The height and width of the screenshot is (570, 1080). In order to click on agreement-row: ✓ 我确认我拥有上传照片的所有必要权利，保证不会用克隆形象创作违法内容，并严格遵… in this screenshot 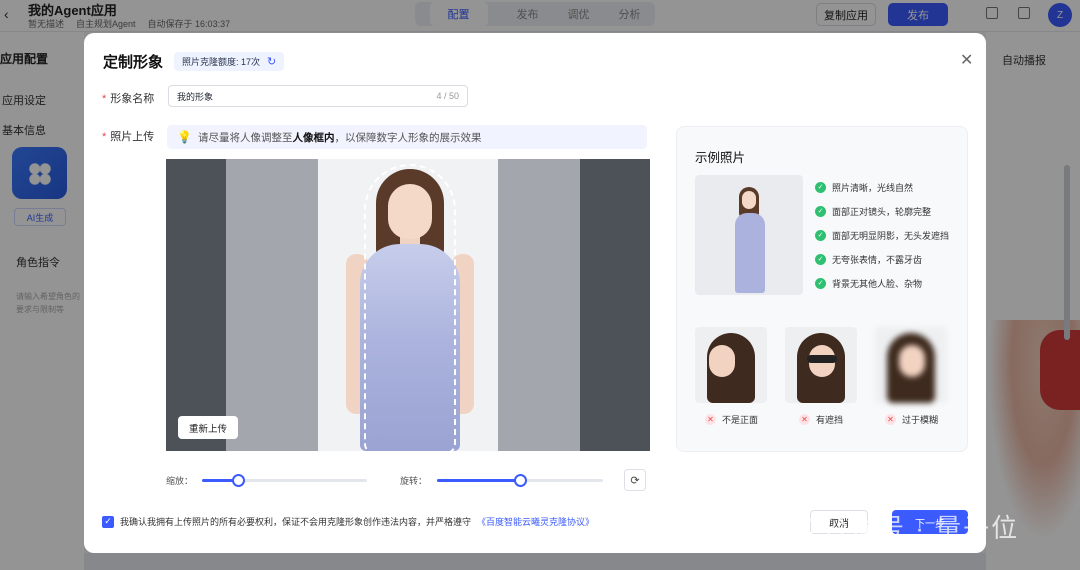, I will do `click(348, 521)`.